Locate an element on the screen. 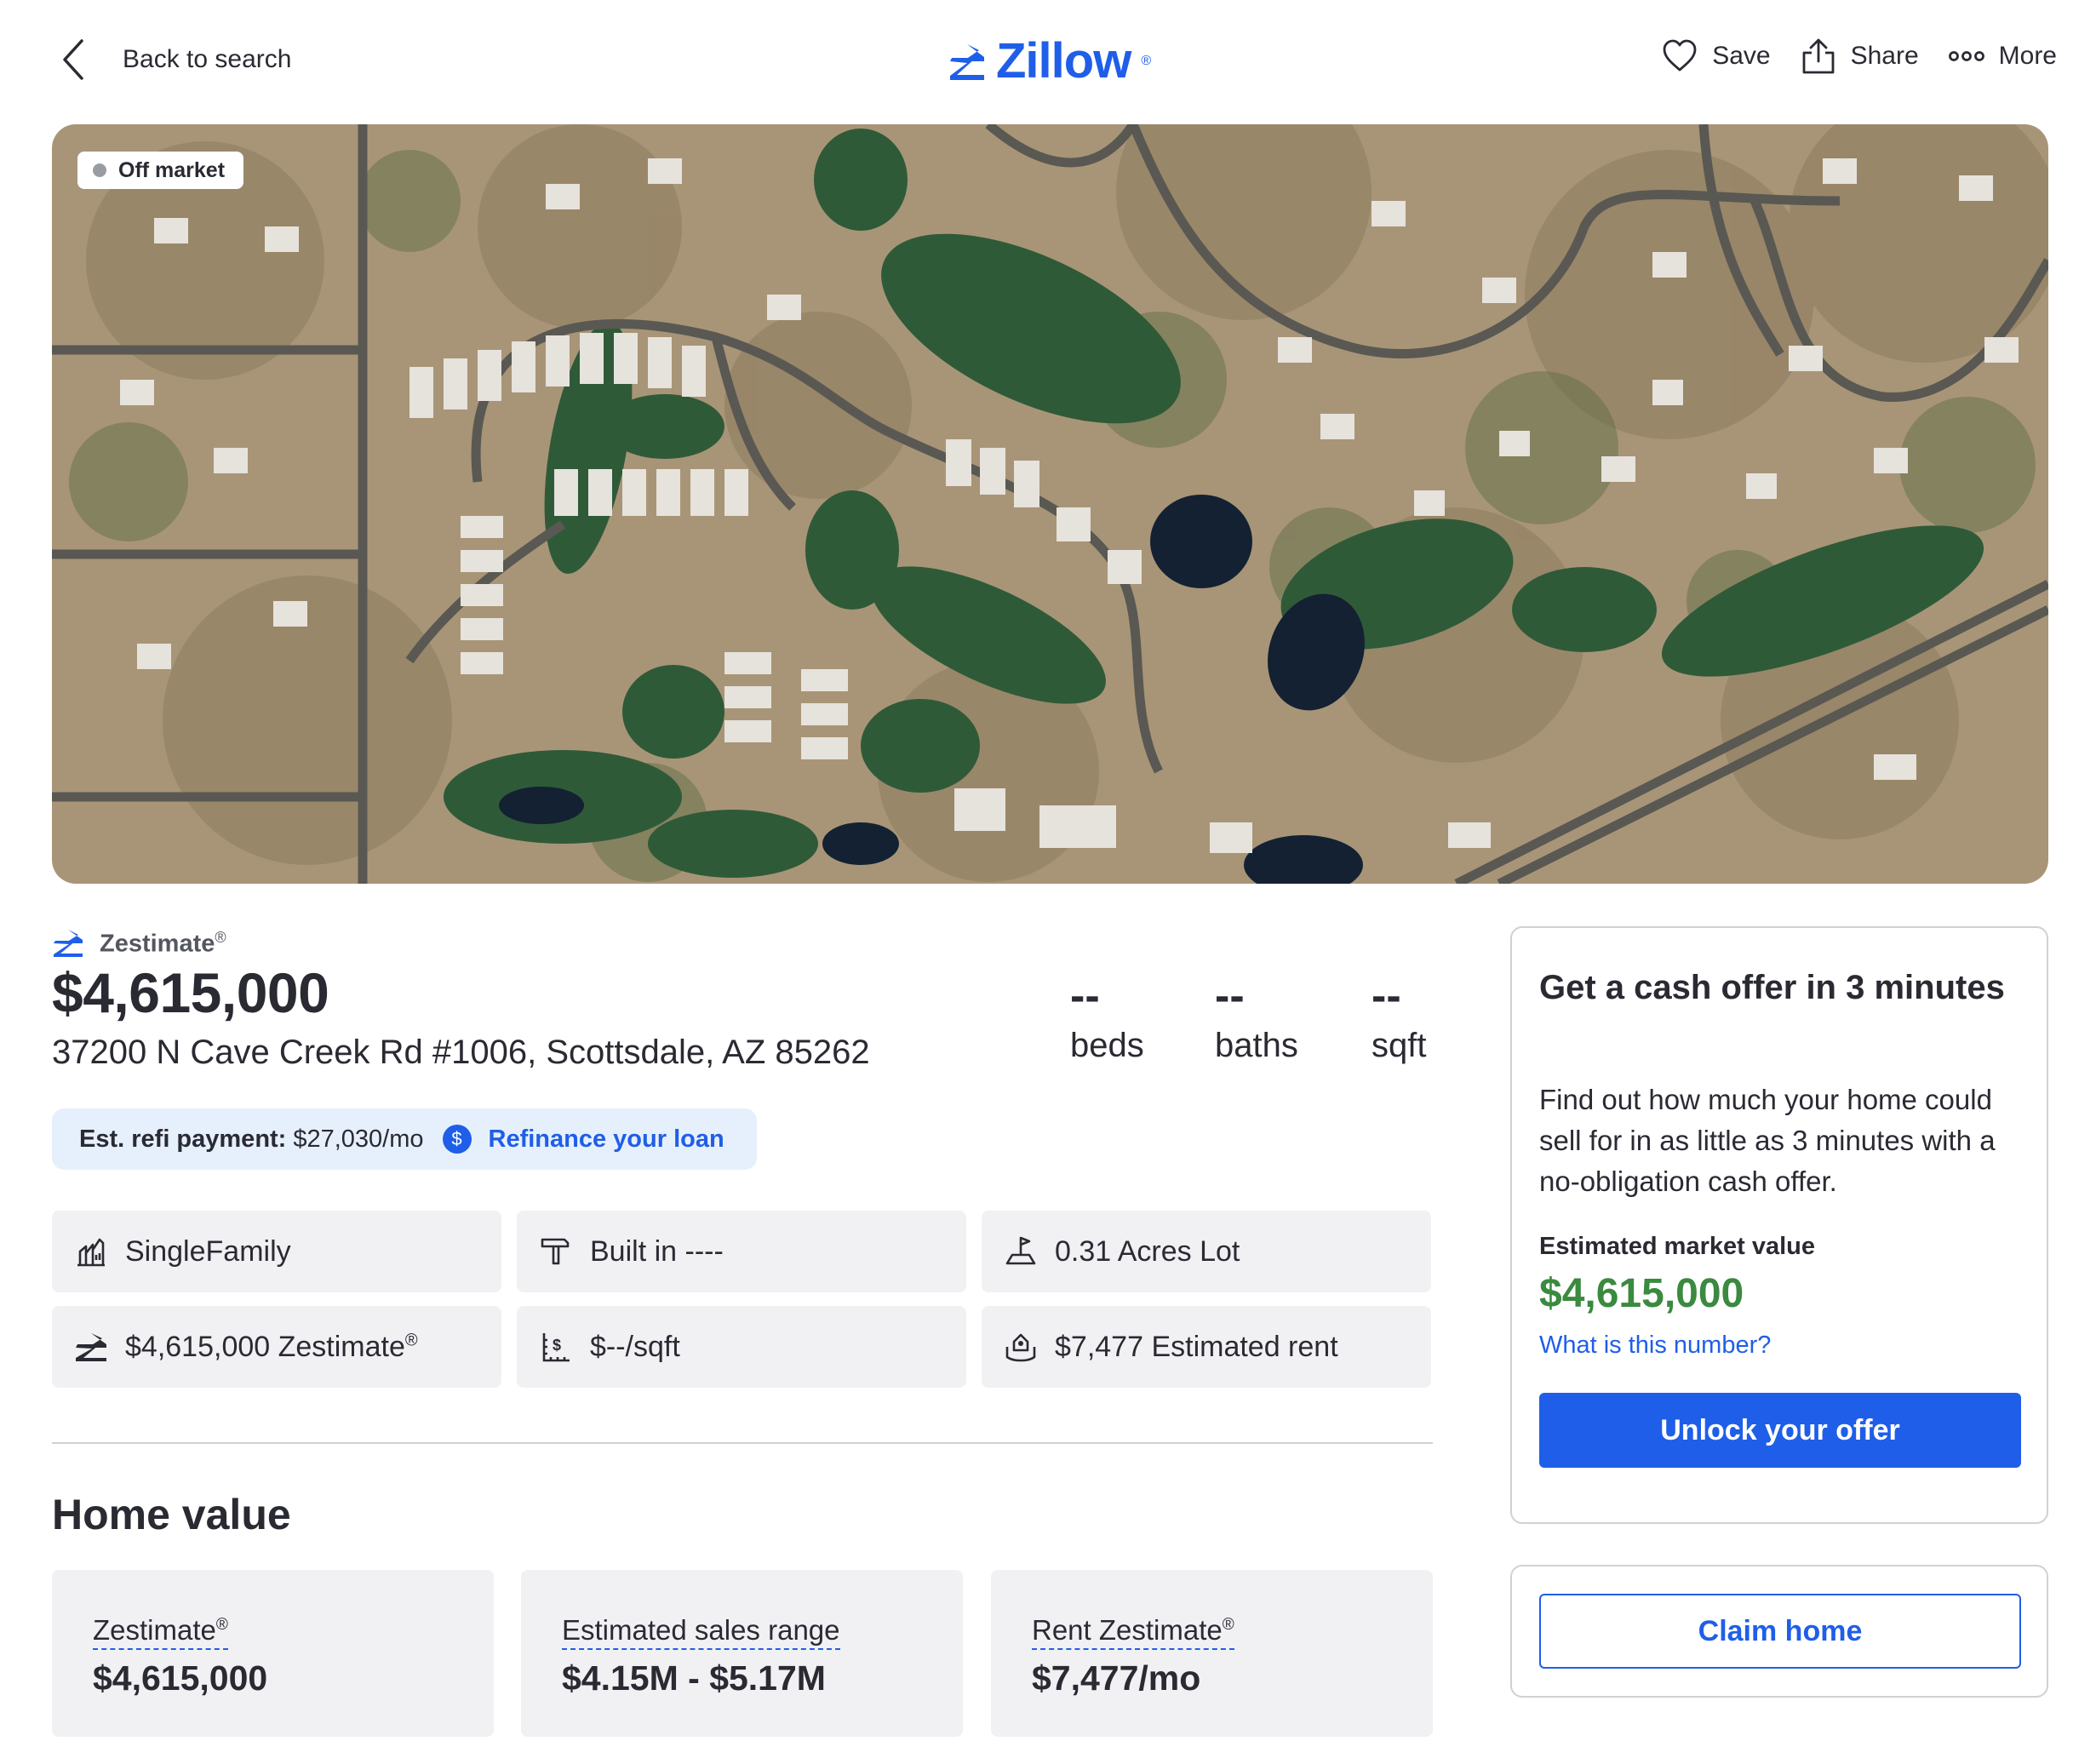 The image size is (2096, 1764). zillow-logo-icon is located at coordinates (967, 61).